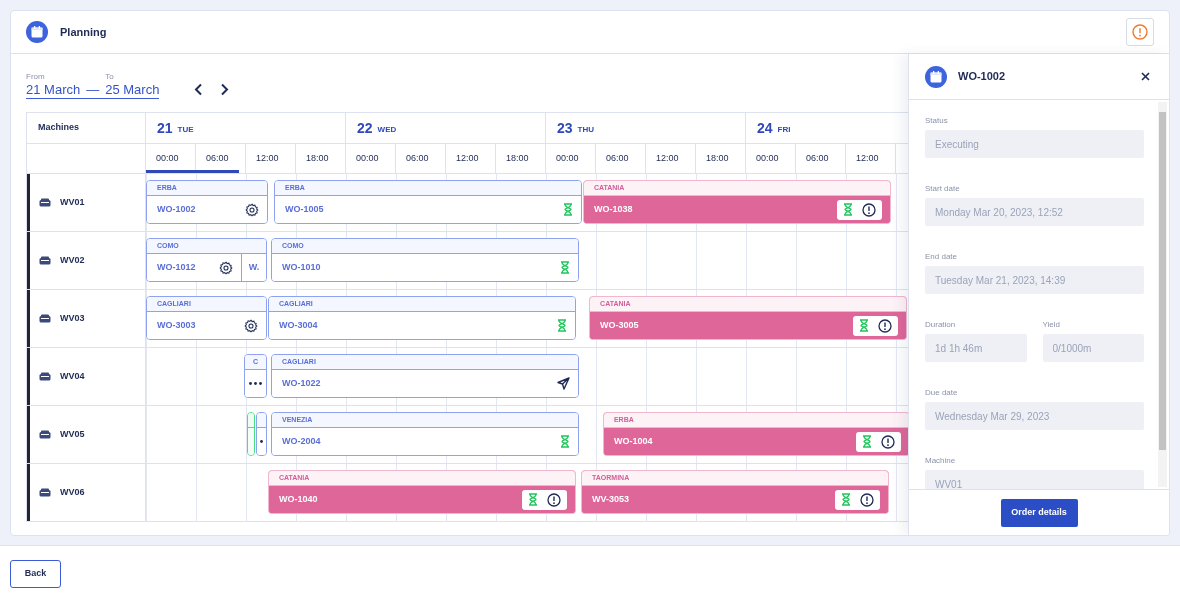 This screenshot has height=595, width=1180. Describe the element at coordinates (982, 77) in the screenshot. I see `panel-title: WO-1002` at that location.